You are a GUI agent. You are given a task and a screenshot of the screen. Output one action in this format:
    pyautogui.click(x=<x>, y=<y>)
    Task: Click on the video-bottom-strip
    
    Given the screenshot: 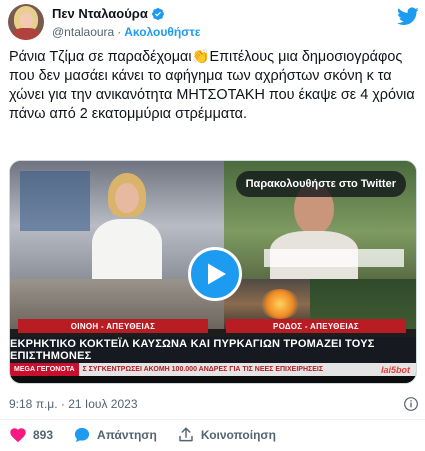 What is the action you would take?
    pyautogui.click(x=213, y=379)
    